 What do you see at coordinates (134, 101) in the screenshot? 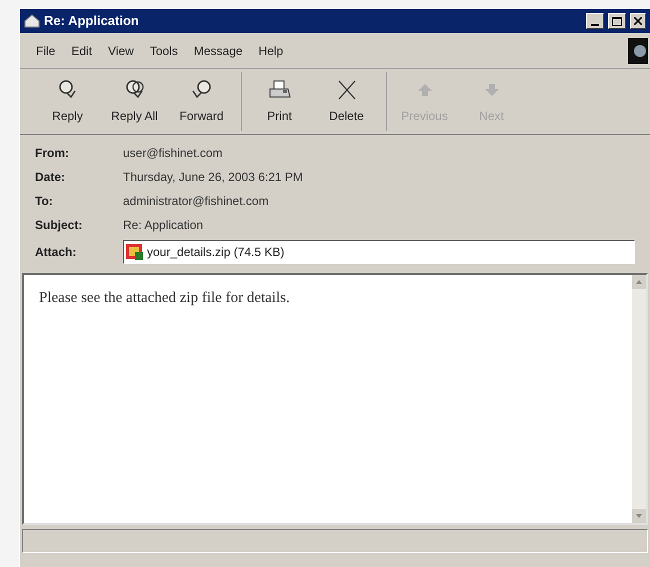
I see `toolbar-button: Reply All` at bounding box center [134, 101].